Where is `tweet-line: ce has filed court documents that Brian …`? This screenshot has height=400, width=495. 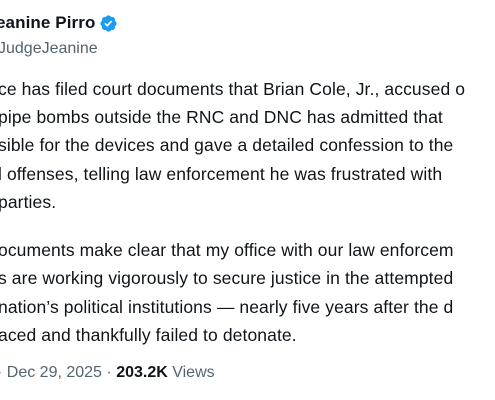
tweet-line: ce has filed court documents that Brian … is located at coordinates (233, 89).